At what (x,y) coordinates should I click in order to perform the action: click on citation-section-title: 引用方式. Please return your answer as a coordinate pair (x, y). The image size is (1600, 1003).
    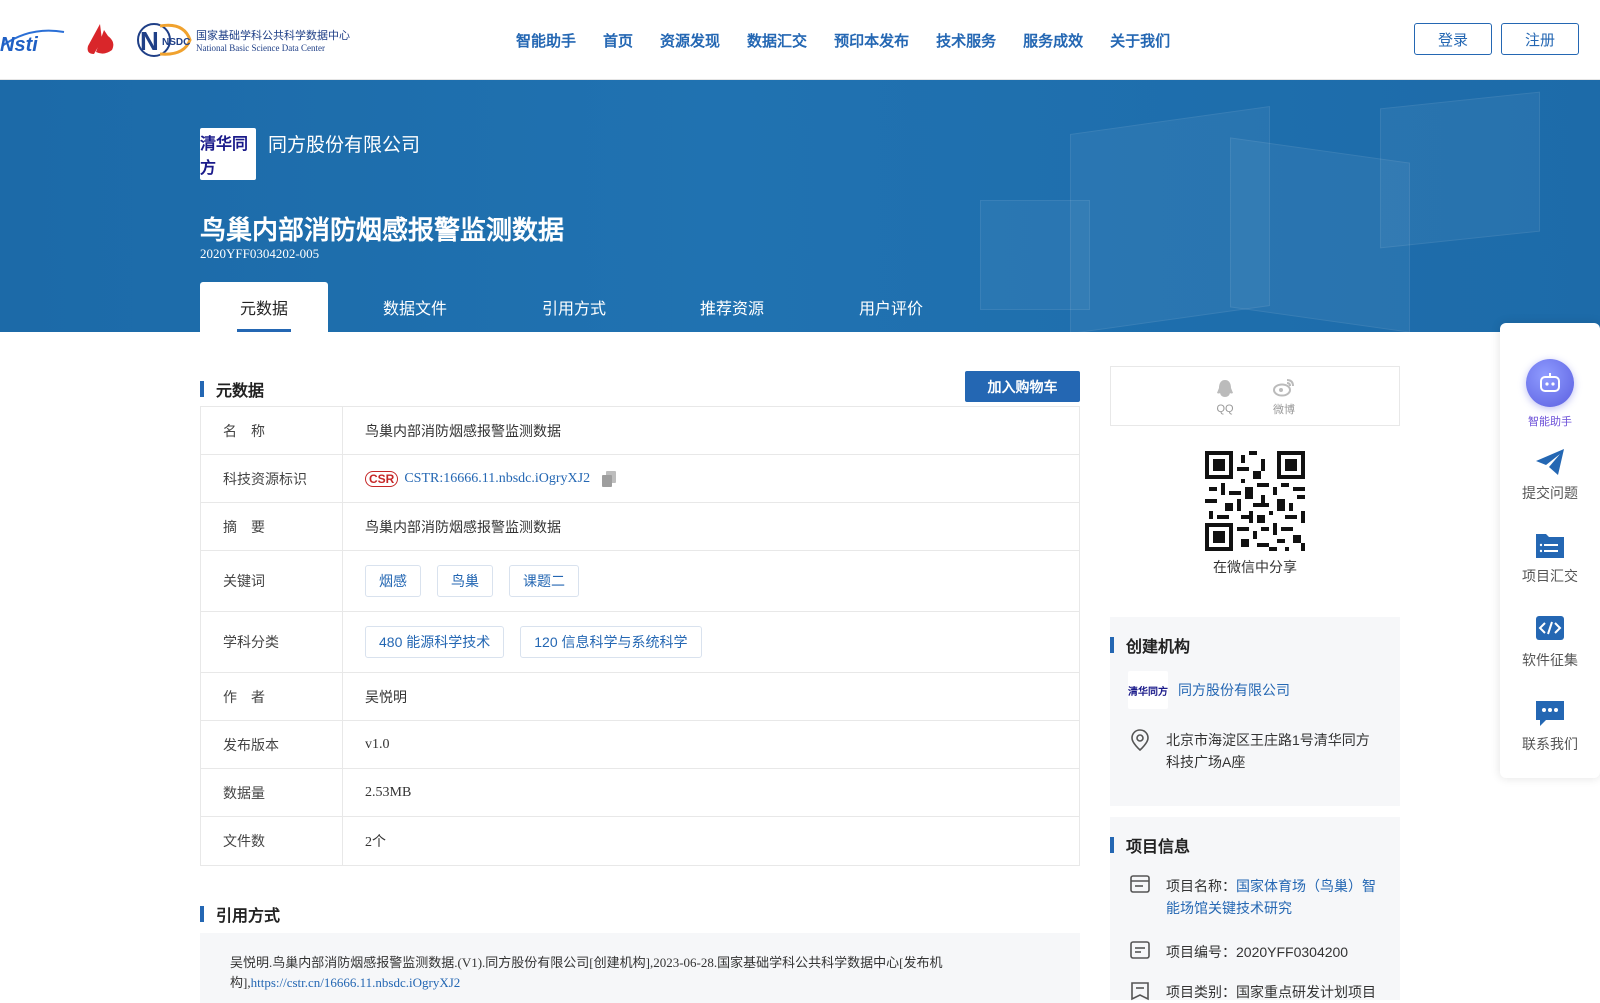
    Looking at the image, I should click on (248, 916).